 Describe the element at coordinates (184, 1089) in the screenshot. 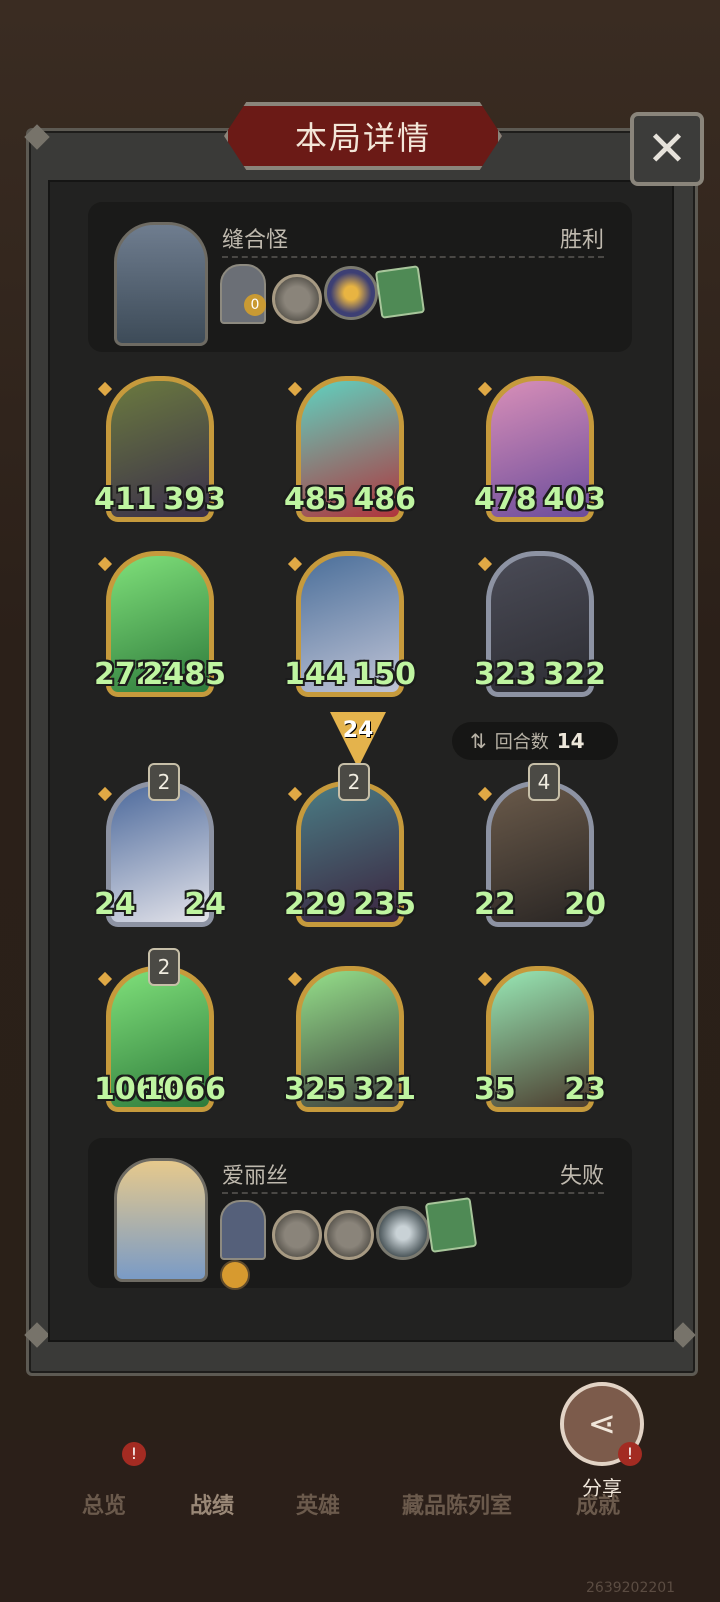

I see `health-value: 1066` at that location.